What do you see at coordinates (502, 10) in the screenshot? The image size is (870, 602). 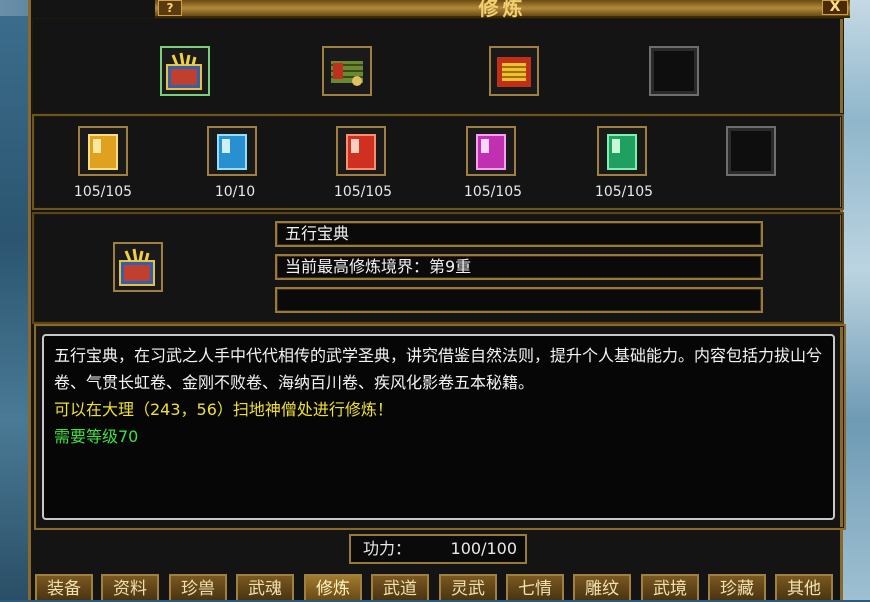 I see `title-bar: 修炼` at bounding box center [502, 10].